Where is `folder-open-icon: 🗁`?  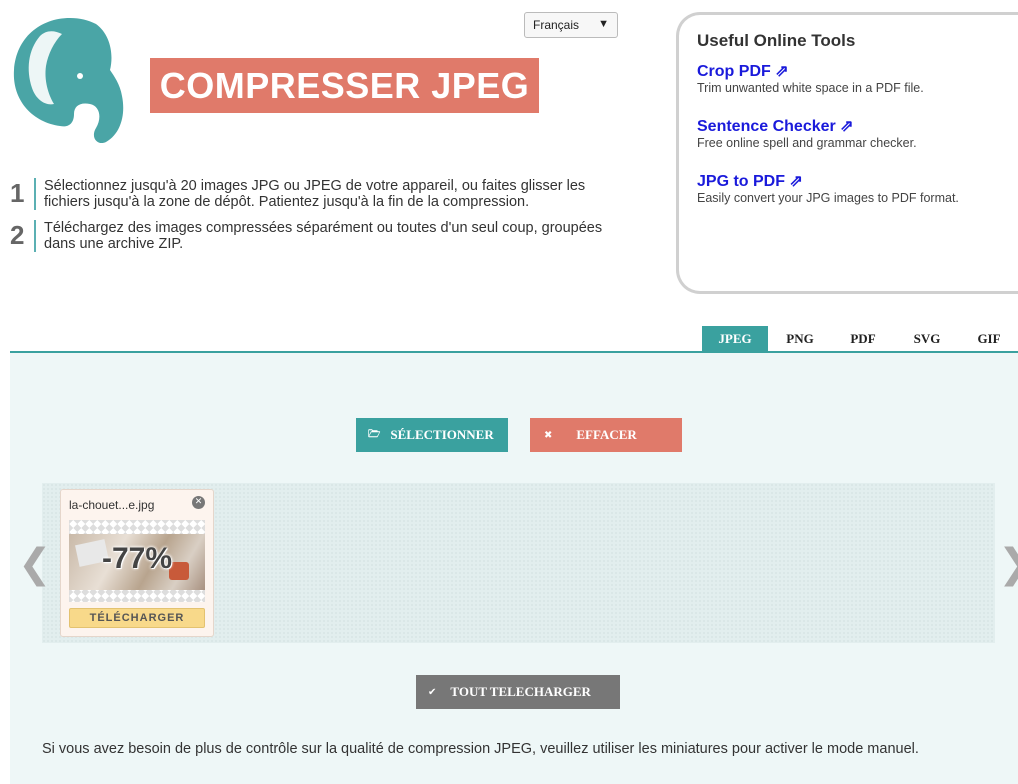 folder-open-icon: 🗁 is located at coordinates (374, 434).